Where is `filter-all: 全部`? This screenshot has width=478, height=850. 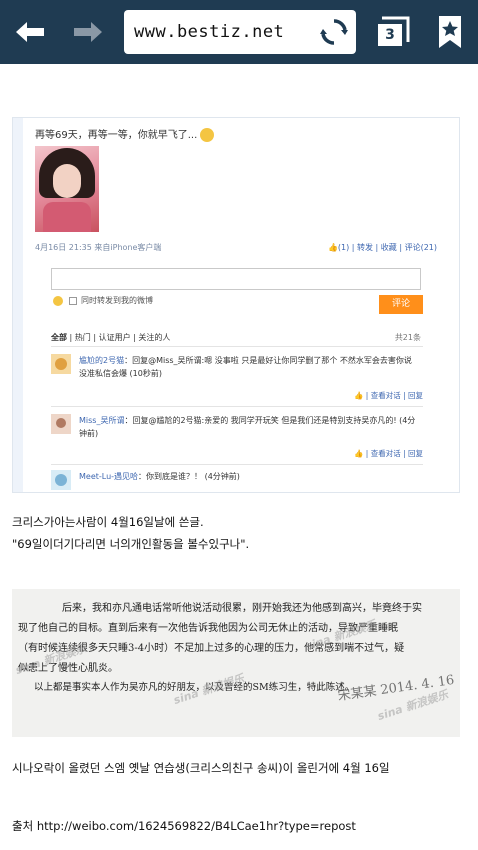 filter-all: 全部 is located at coordinates (59, 337).